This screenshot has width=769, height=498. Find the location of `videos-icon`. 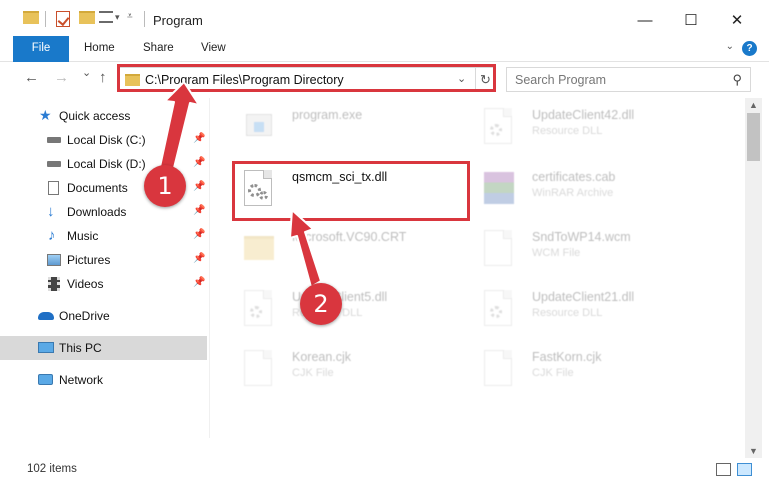

videos-icon is located at coordinates (54, 284).